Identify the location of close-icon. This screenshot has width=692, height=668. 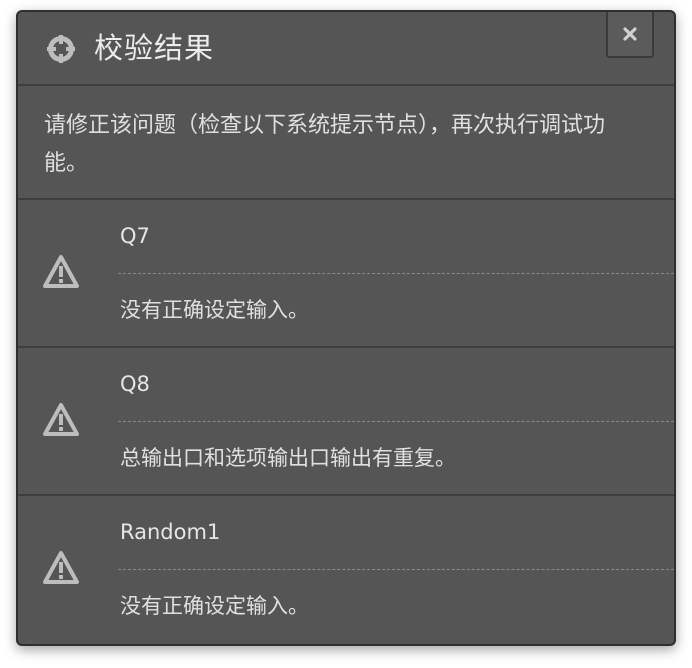
(630, 34).